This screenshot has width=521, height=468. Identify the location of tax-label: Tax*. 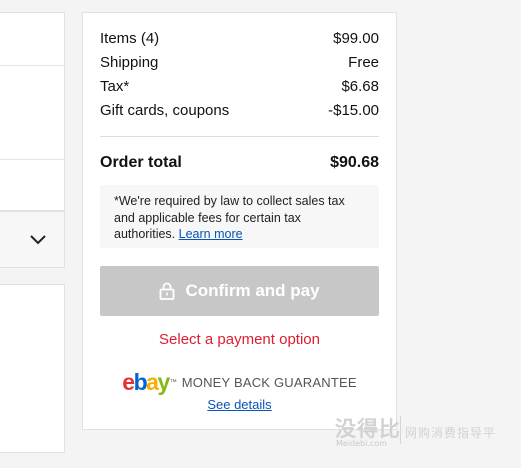
(115, 86).